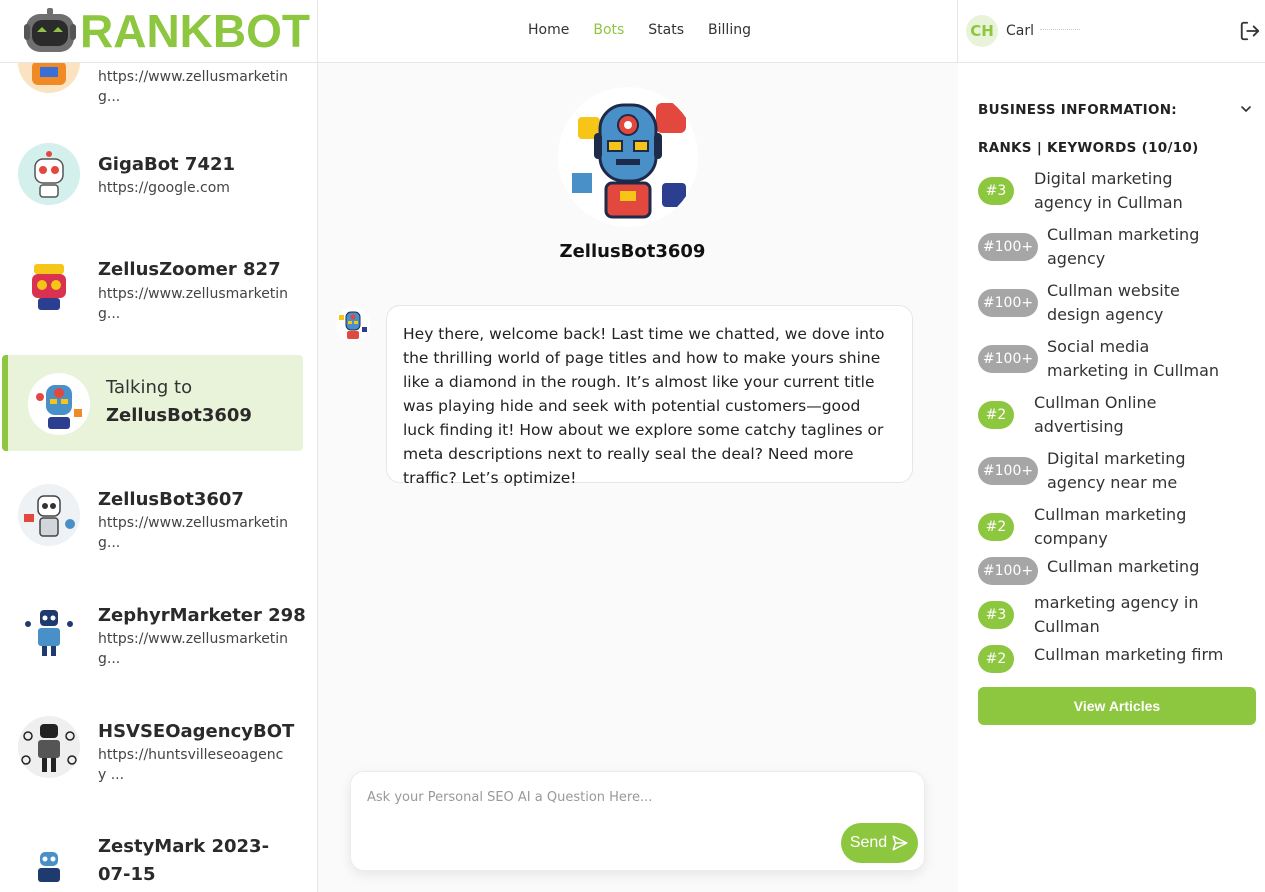 This screenshot has width=1265, height=892. Describe the element at coordinates (637, 797) in the screenshot. I see `chat-input` at that location.